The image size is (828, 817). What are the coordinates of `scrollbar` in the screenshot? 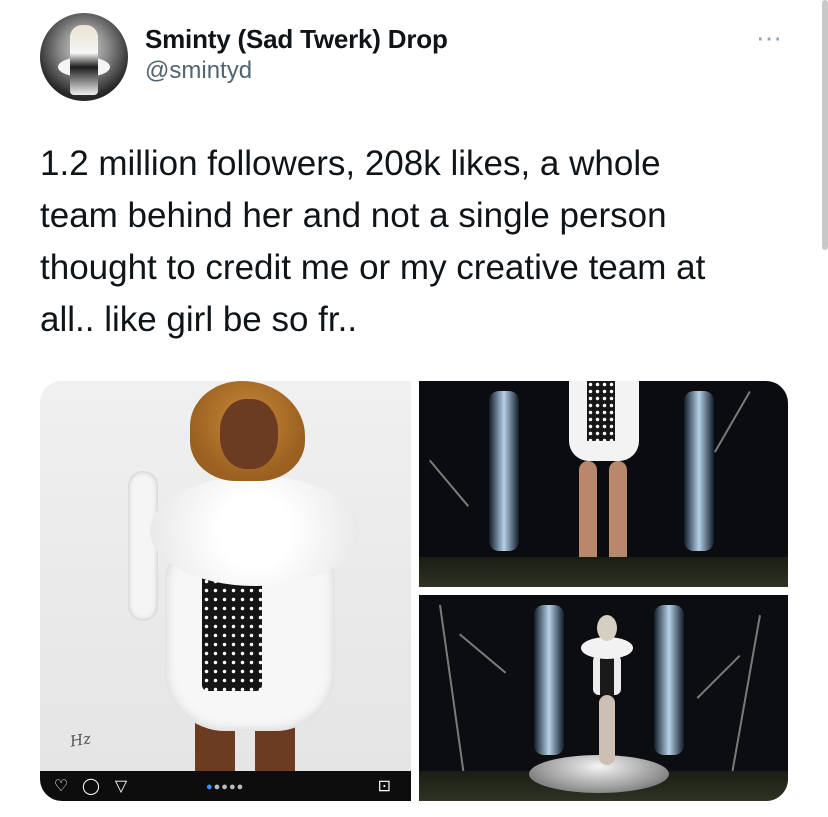 It's located at (825, 125).